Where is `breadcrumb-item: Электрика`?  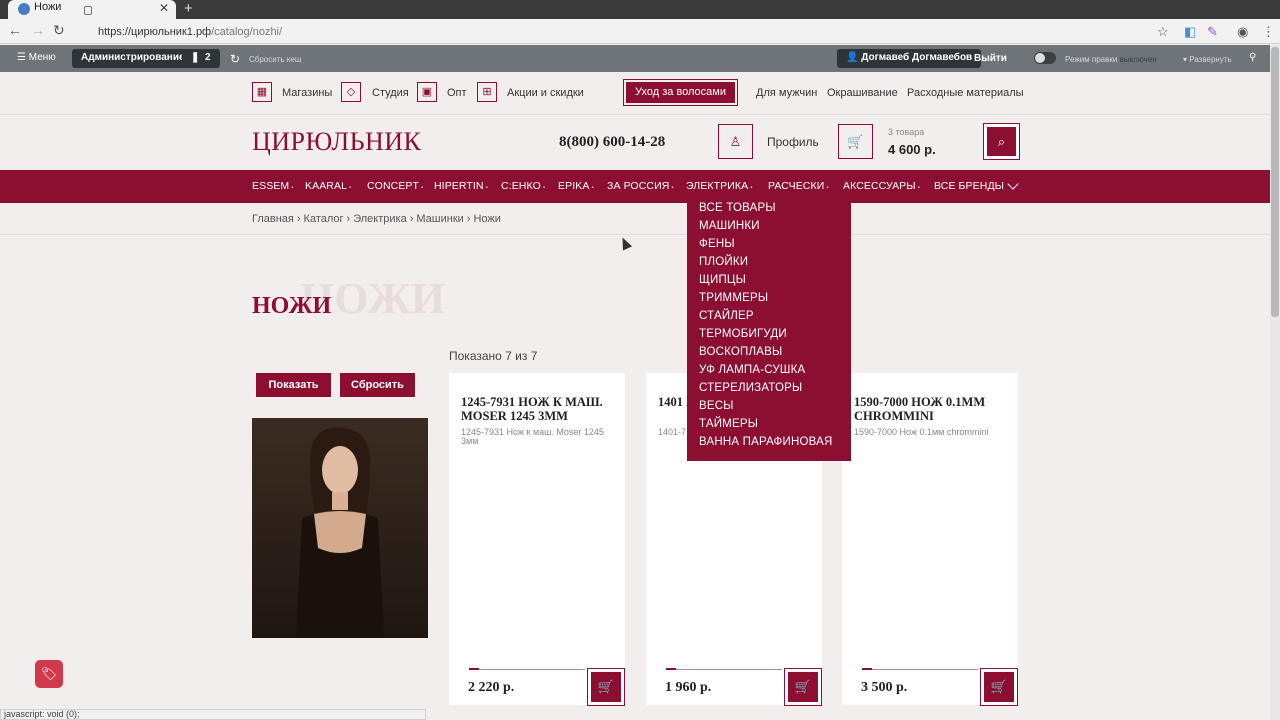
breadcrumb-item: Электрика is located at coordinates (380, 219).